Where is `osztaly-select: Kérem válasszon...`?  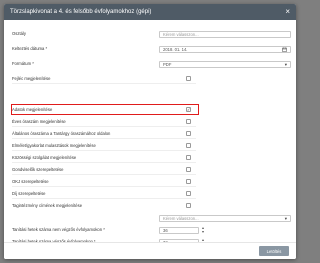
osztaly-select: Kérem válasszon... is located at coordinates (225, 34).